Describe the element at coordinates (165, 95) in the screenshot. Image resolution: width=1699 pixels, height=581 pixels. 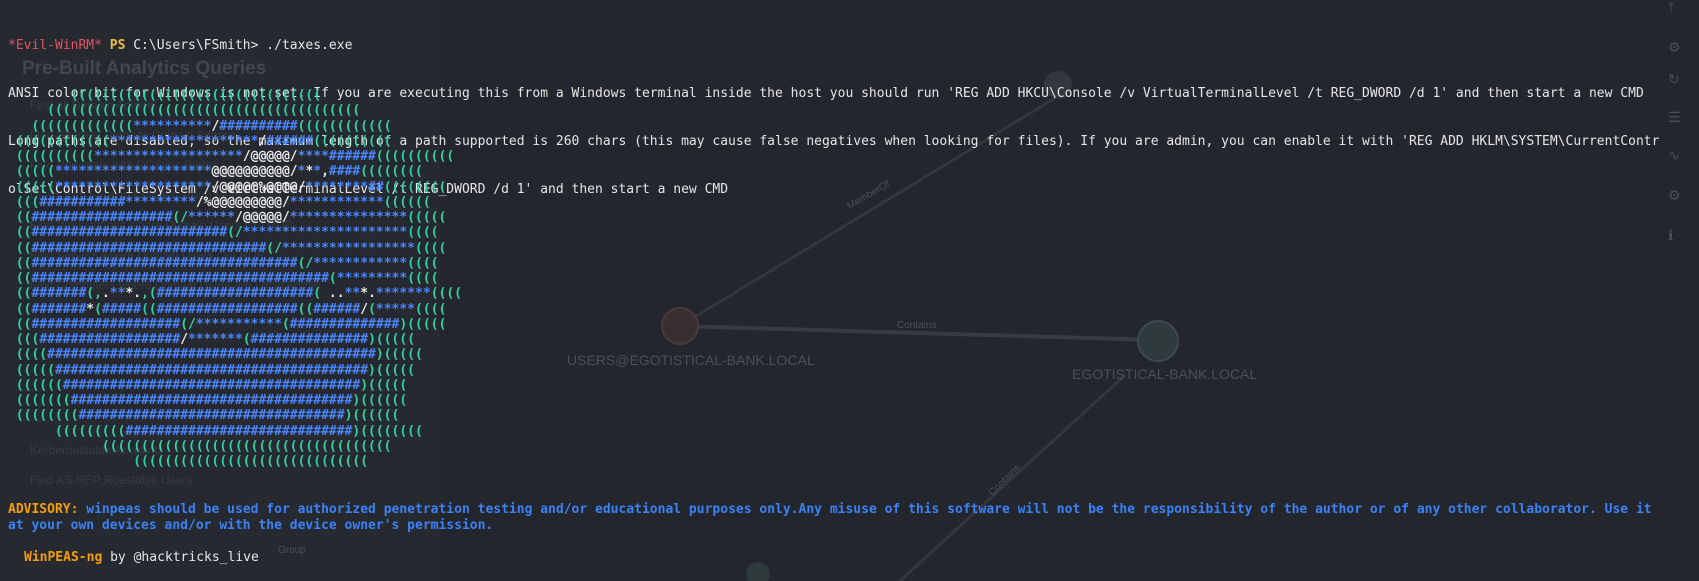
I see `ascii-art-line: ((((((((((((((((((((((((((((((((` at that location.